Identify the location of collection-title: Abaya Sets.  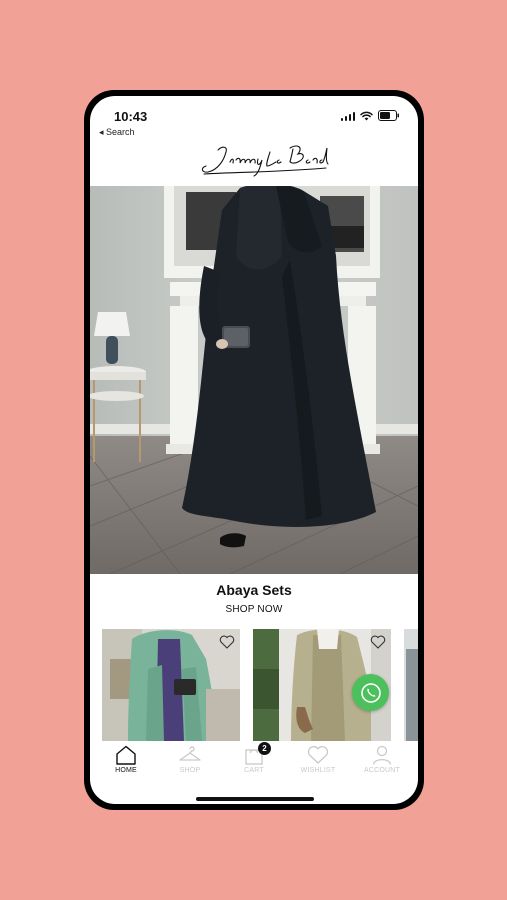
(254, 590).